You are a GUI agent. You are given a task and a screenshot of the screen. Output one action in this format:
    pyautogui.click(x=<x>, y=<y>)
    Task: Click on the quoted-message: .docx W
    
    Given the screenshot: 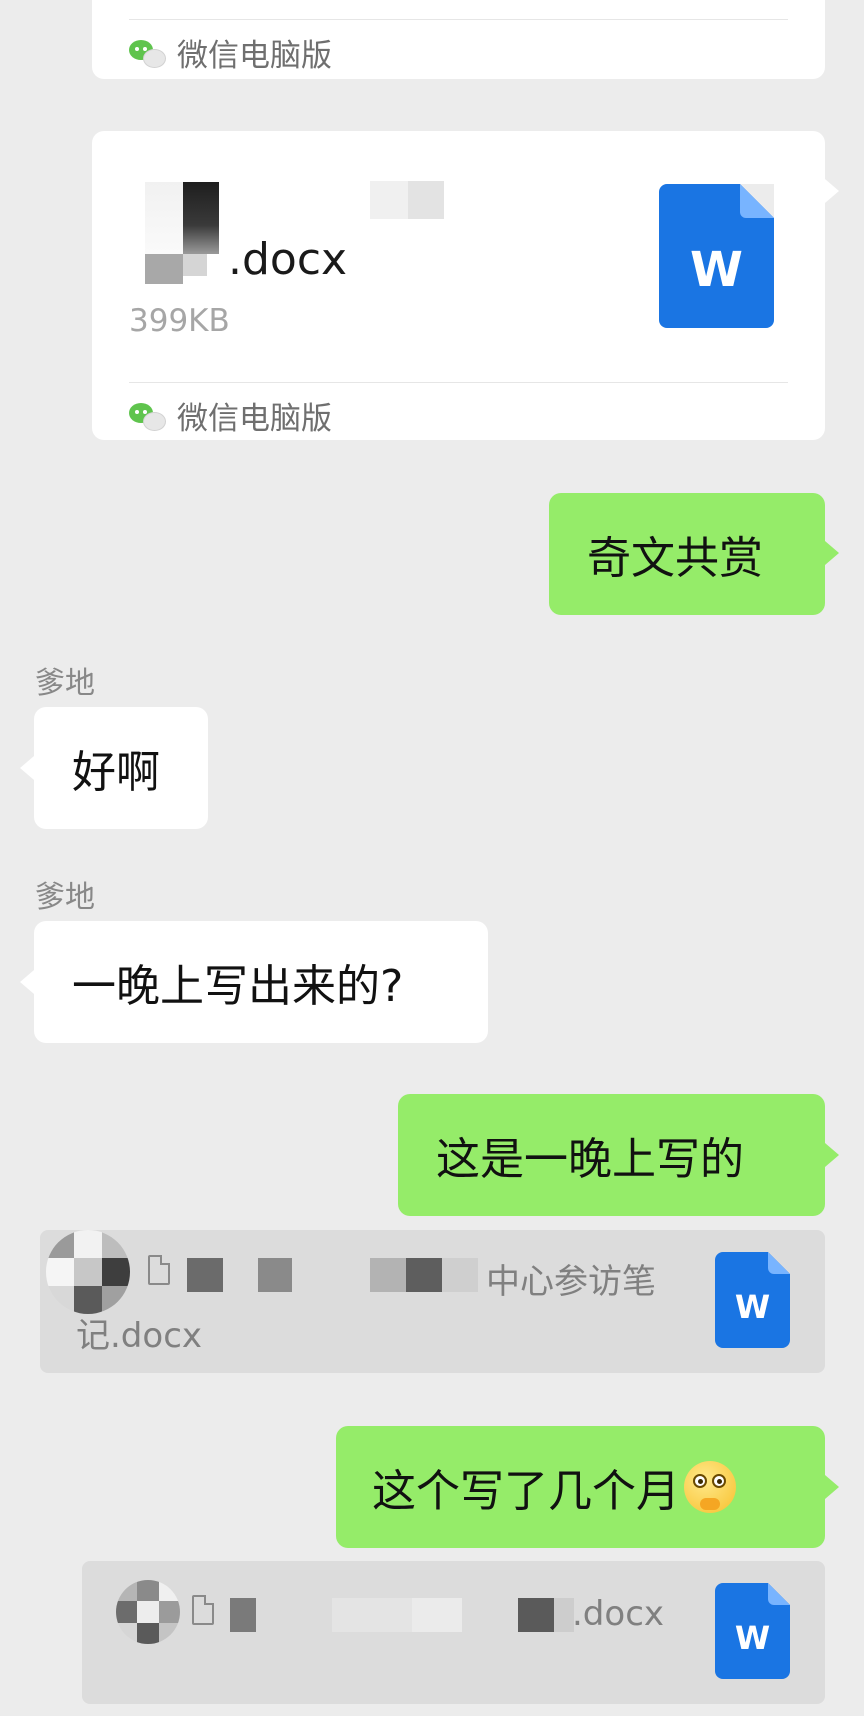 What is the action you would take?
    pyautogui.click(x=453, y=1632)
    